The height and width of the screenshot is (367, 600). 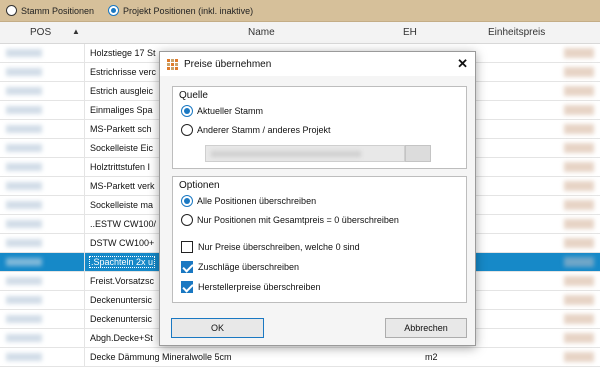 What do you see at coordinates (122, 148) in the screenshot?
I see `name-cell: Sockelleiste Eic` at bounding box center [122, 148].